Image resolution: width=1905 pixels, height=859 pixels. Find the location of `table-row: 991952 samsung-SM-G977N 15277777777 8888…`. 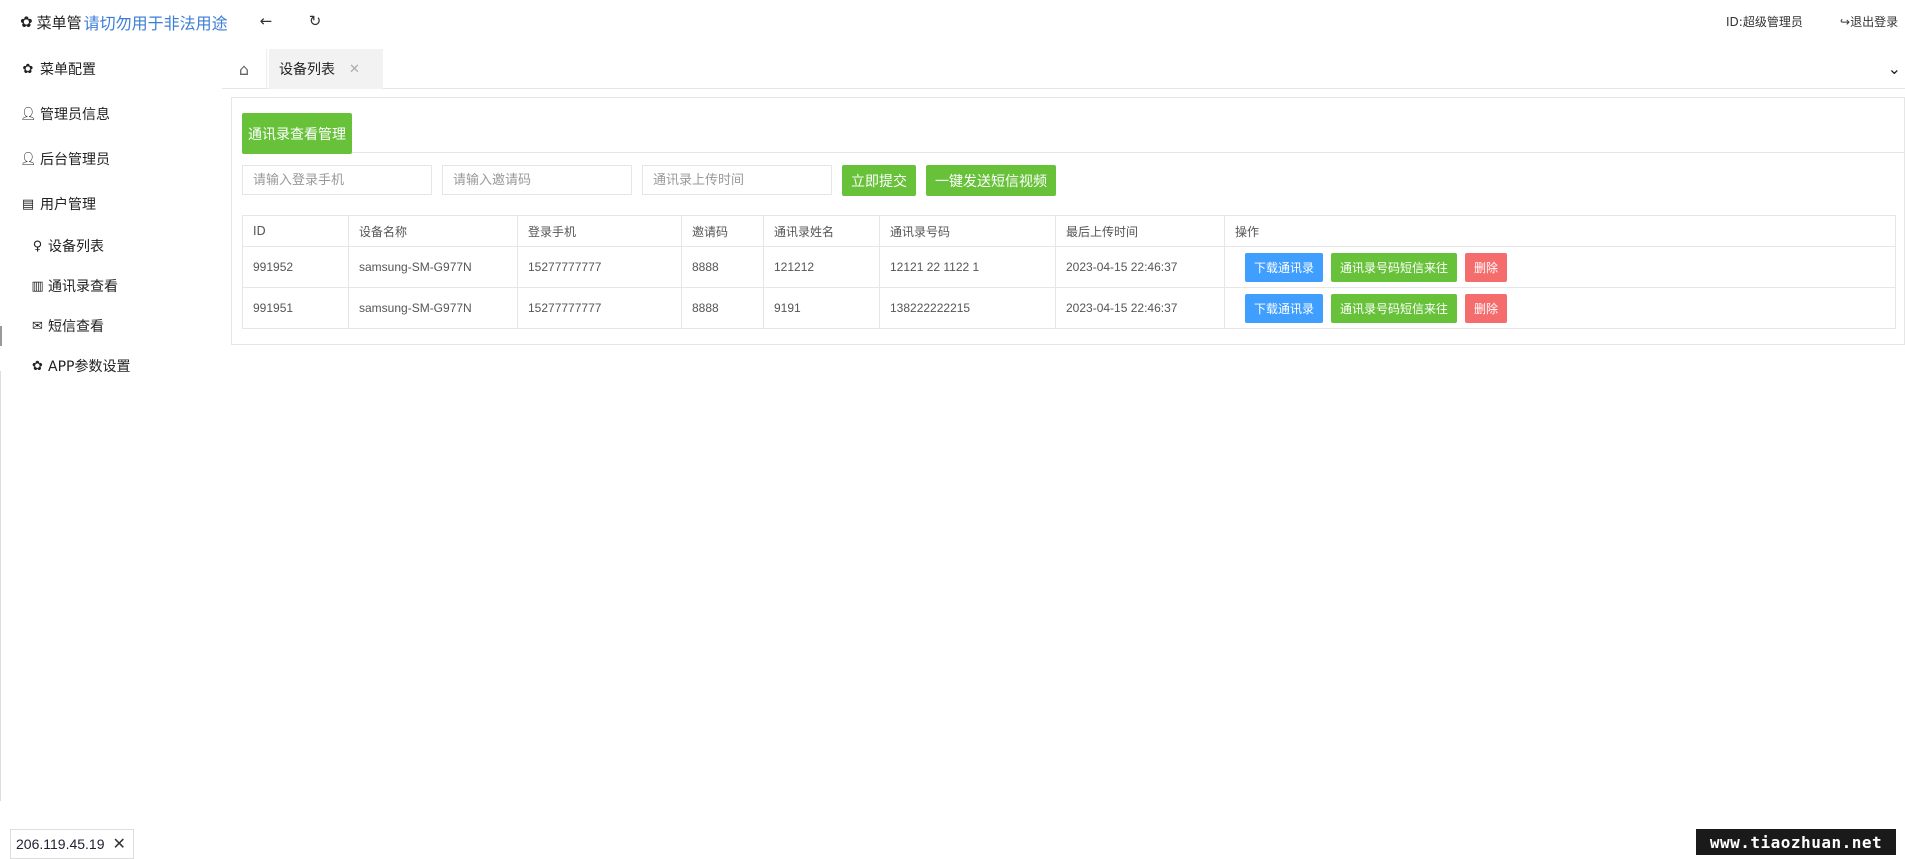

table-row: 991952 samsung-SM-G977N 15277777777 8888… is located at coordinates (1069, 267).